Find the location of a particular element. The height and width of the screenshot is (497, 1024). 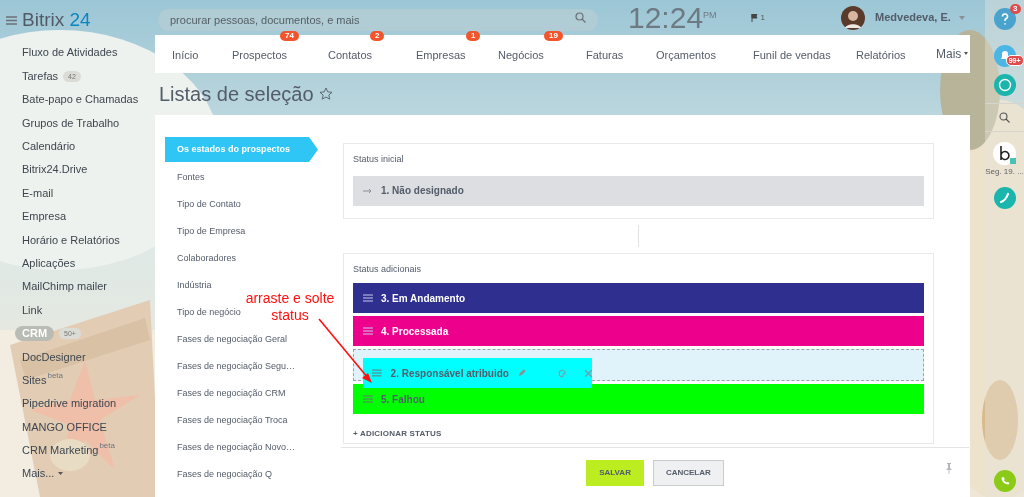

count-badge: 2 is located at coordinates (377, 35).